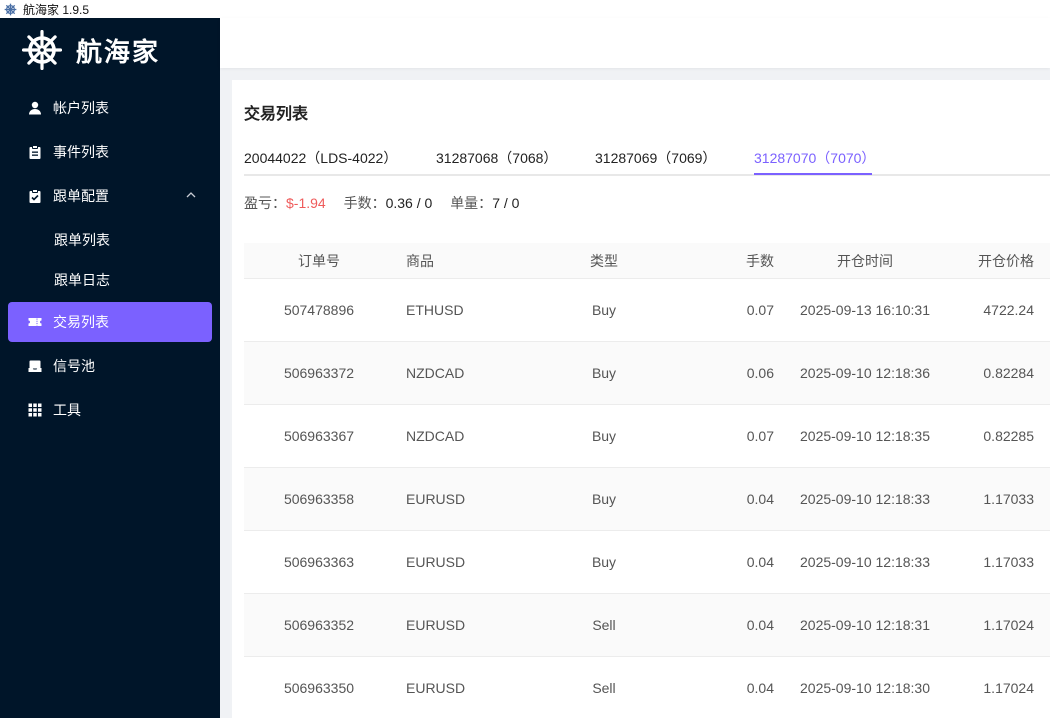 The image size is (1050, 718). I want to click on open-time-cell: 2025-09-10 12:18:35, so click(865, 436).